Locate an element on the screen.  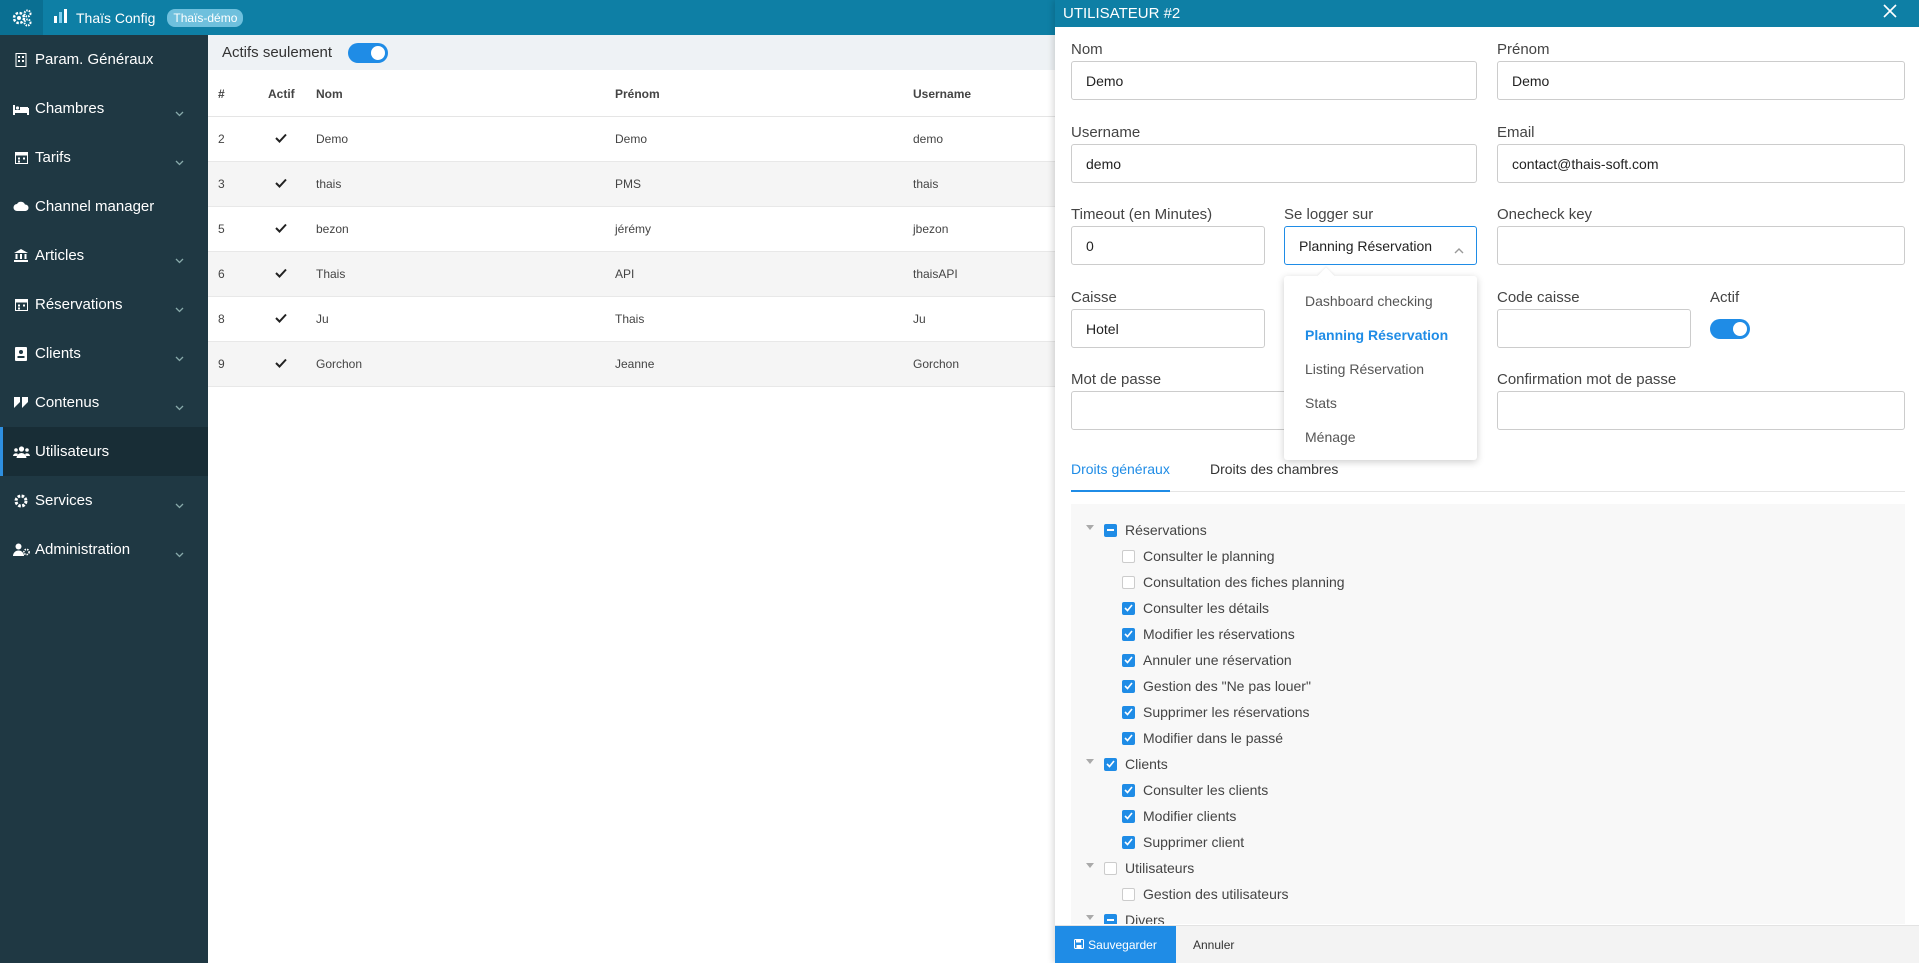
cell-id: 2 is located at coordinates (233, 139).